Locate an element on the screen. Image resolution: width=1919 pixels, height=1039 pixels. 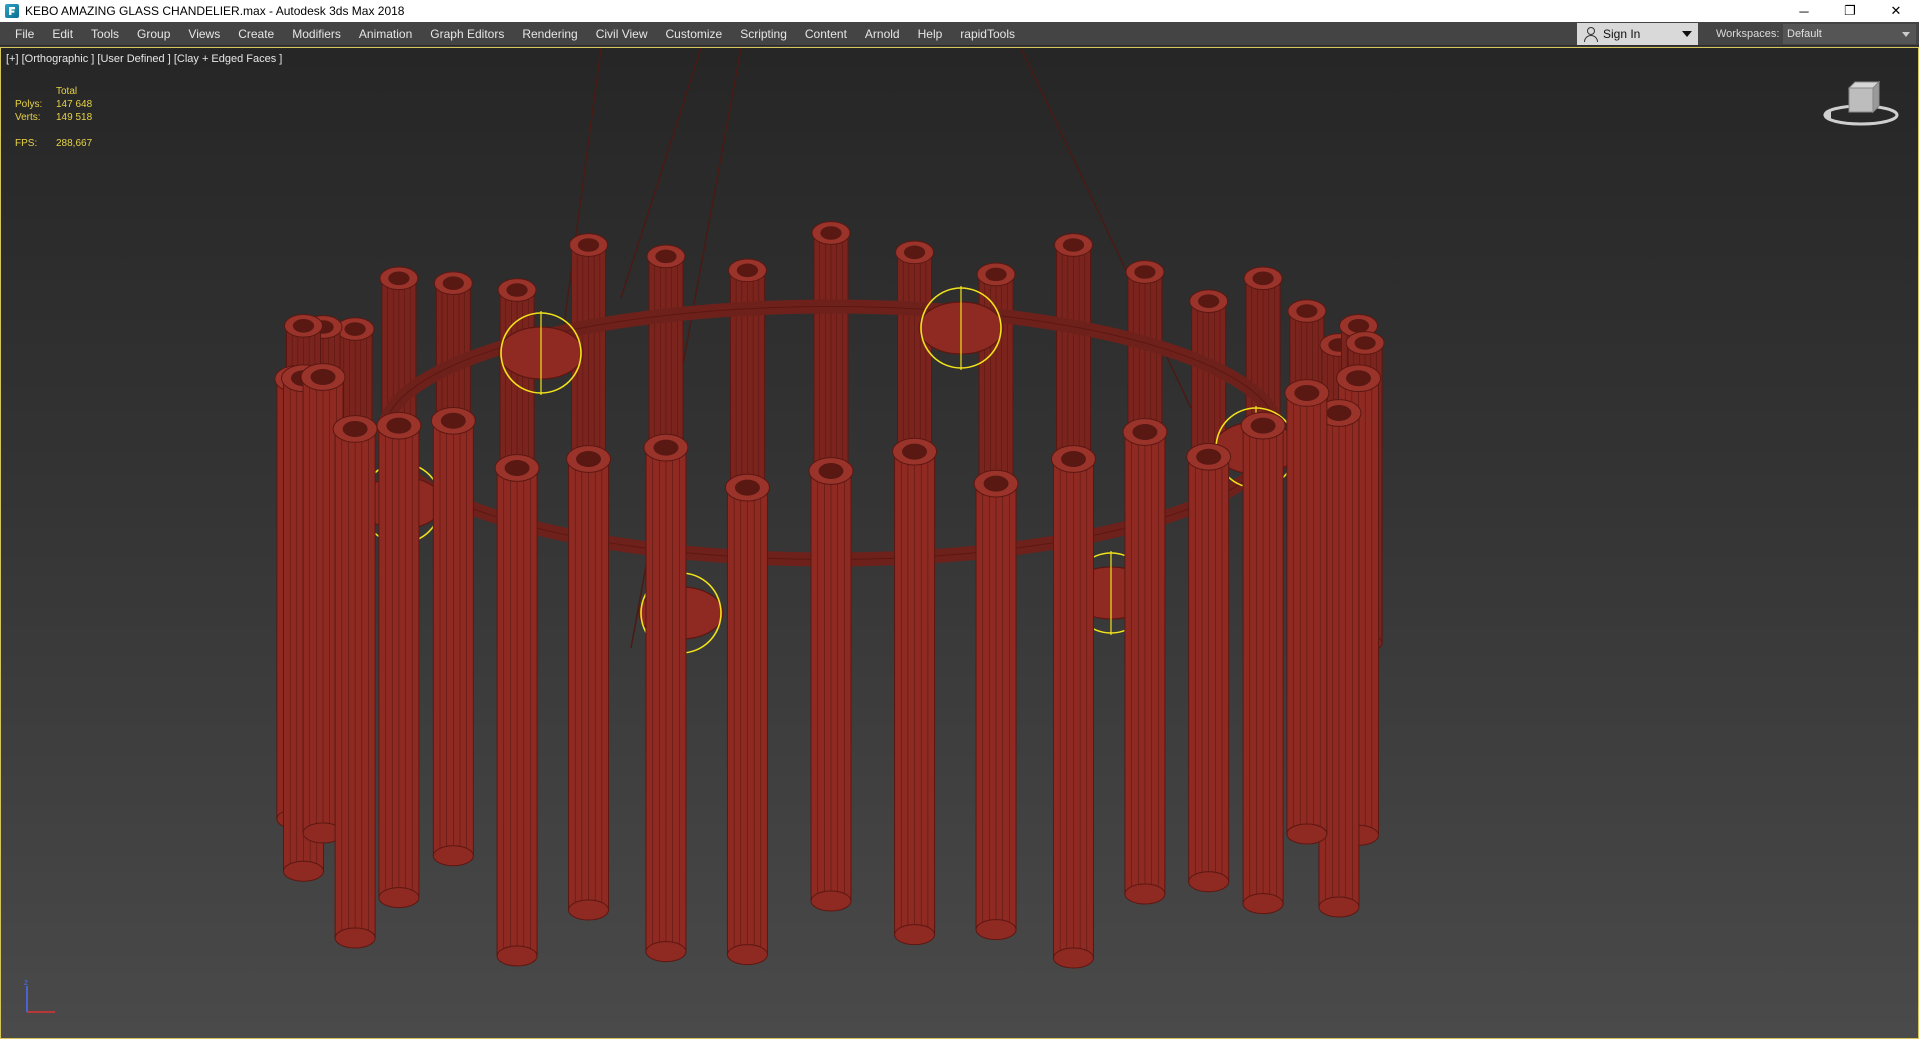
menu-item-help: Help is located at coordinates (930, 34).